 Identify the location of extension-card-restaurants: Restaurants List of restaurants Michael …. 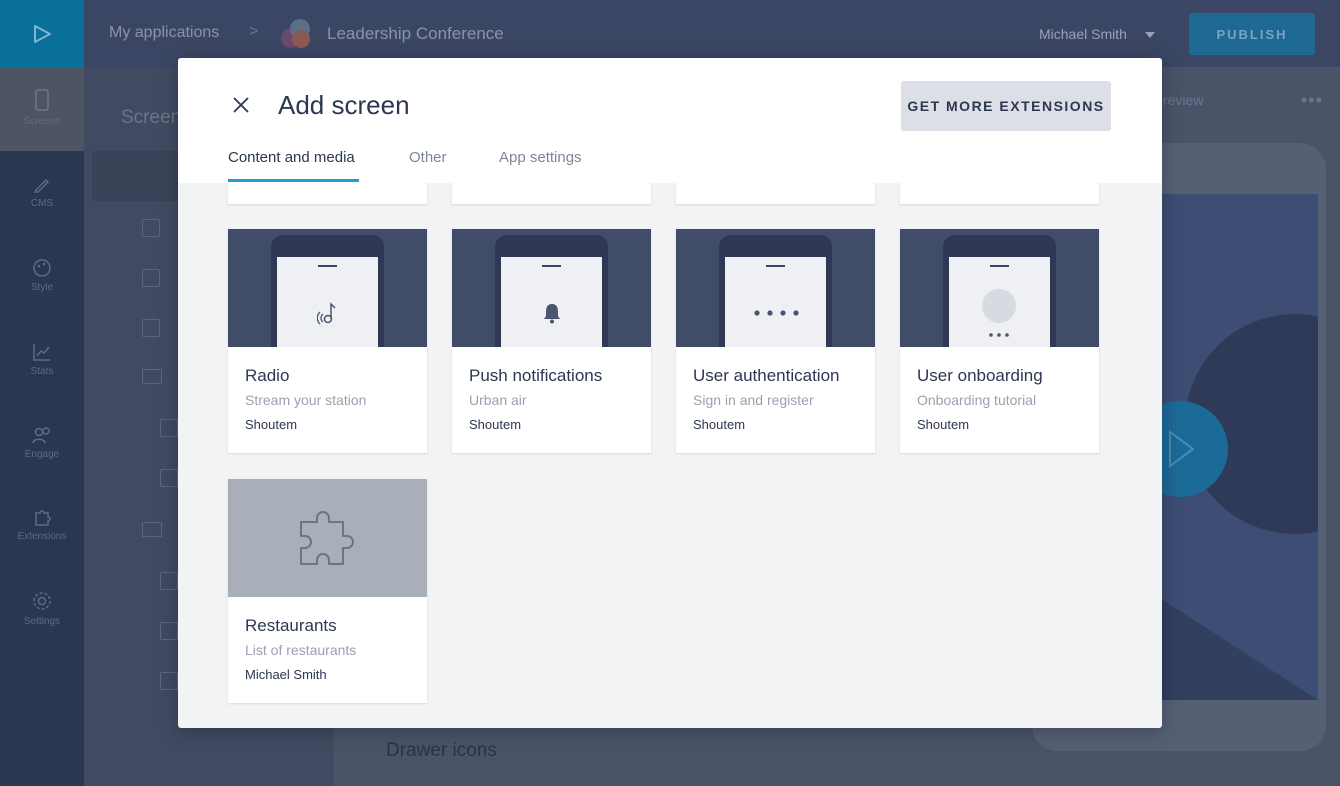
(327, 591).